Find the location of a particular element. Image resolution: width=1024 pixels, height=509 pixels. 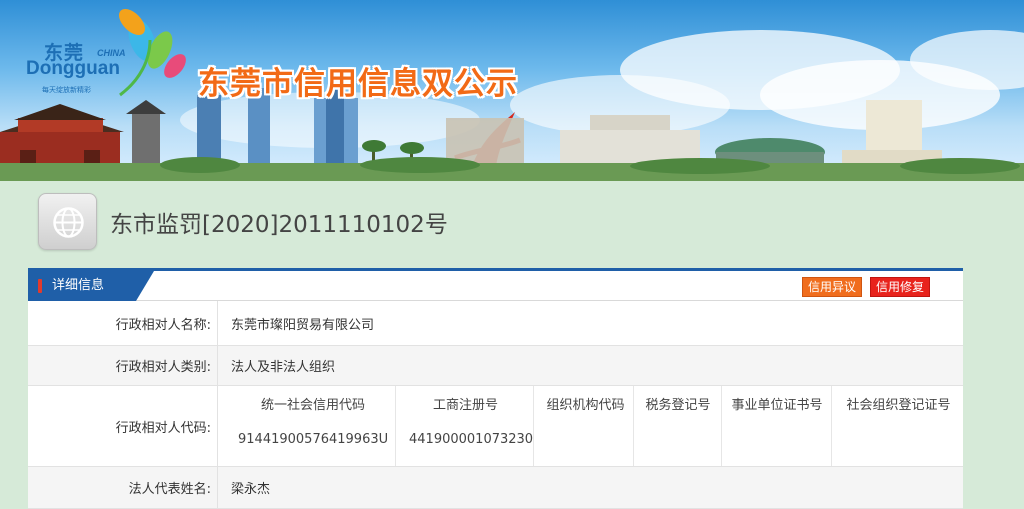

document-globe-icon is located at coordinates (67, 221).